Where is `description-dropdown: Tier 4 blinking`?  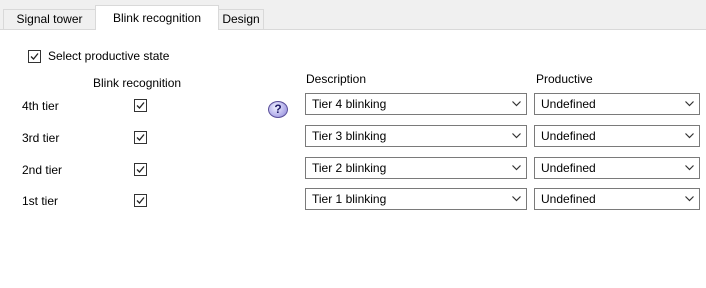
description-dropdown: Tier 4 blinking is located at coordinates (416, 104).